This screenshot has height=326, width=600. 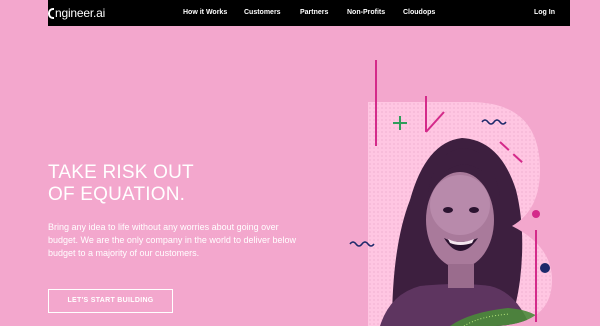 I want to click on login-link: Log In, so click(x=544, y=13).